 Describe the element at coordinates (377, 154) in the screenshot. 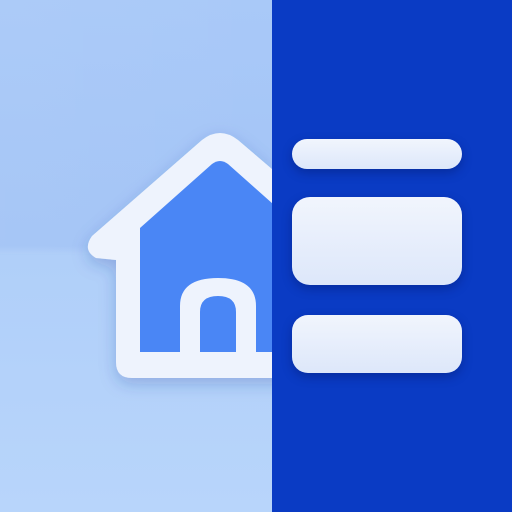

I see `list-bar-top` at that location.